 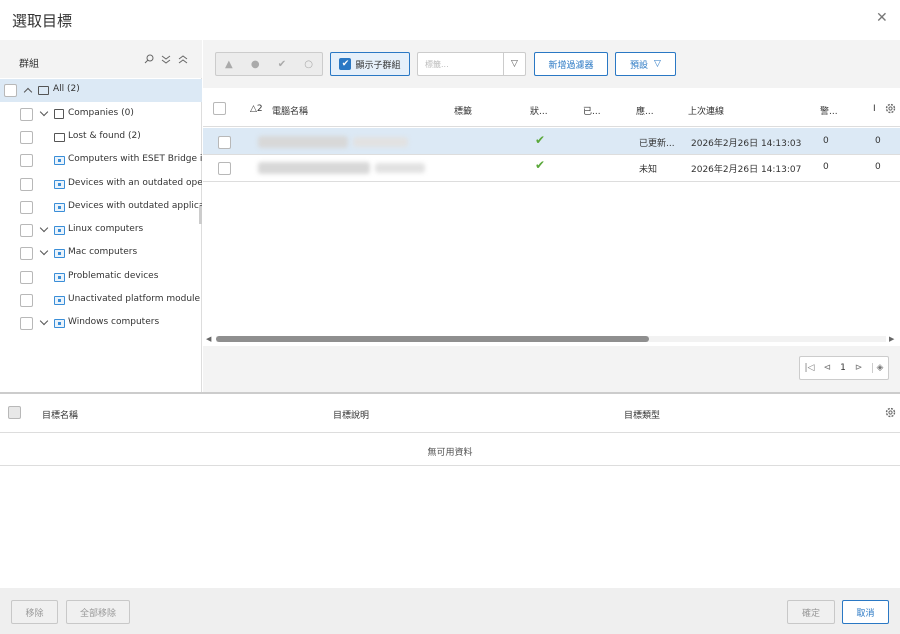 I want to click on targets-select-all-checkbox, so click(x=14, y=412).